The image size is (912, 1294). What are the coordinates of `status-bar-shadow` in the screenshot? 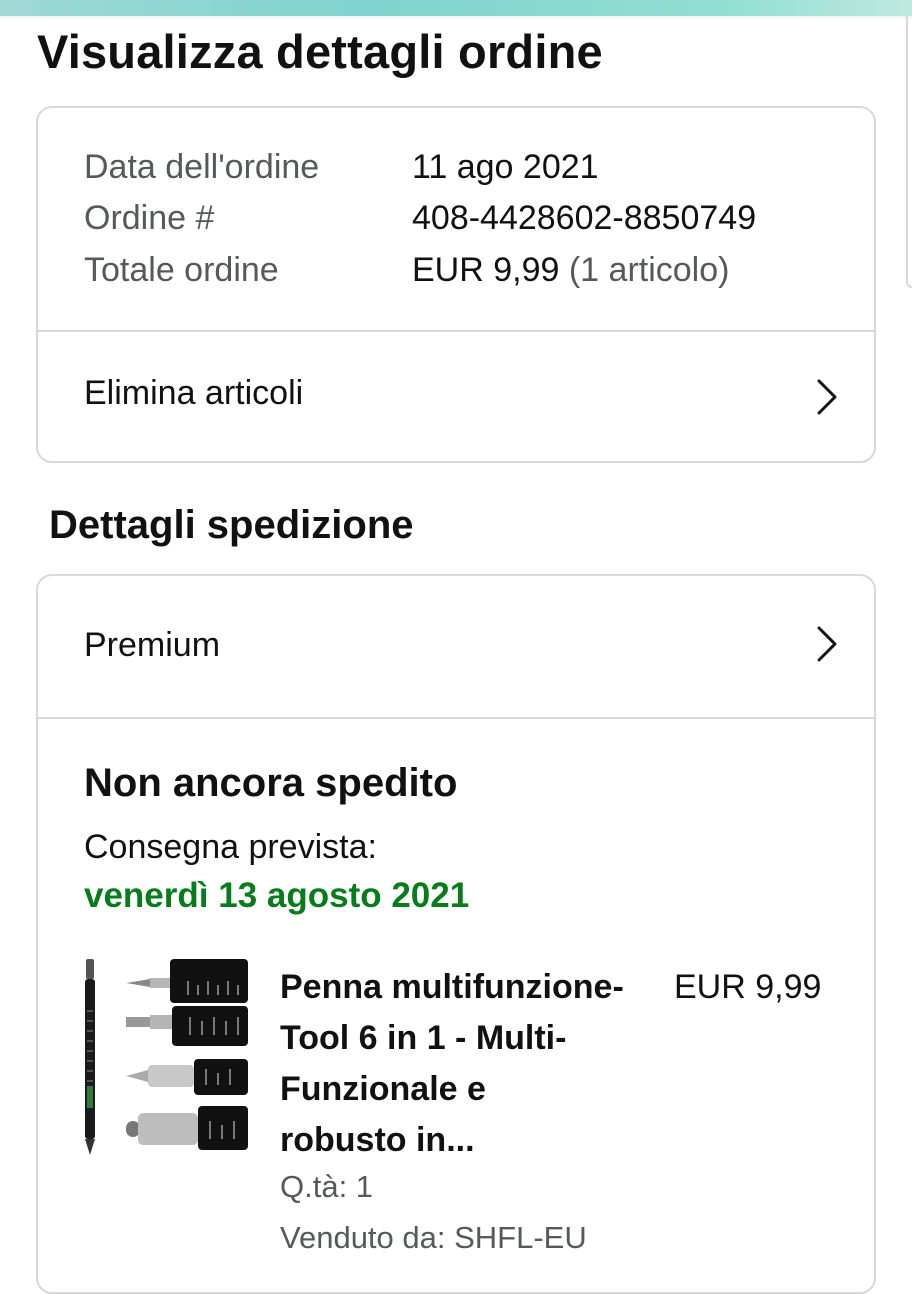 It's located at (456, 18).